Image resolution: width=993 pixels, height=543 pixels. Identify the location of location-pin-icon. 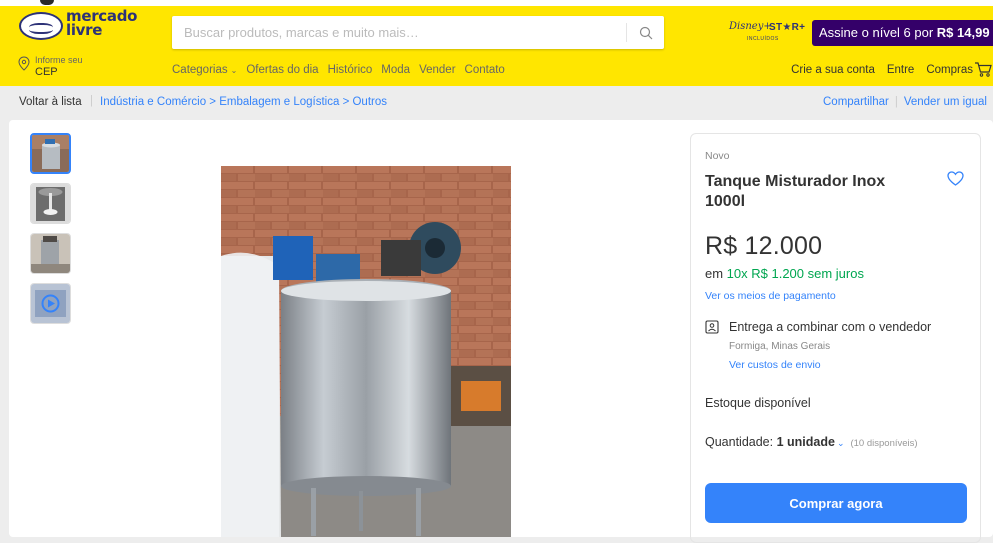
(24, 63).